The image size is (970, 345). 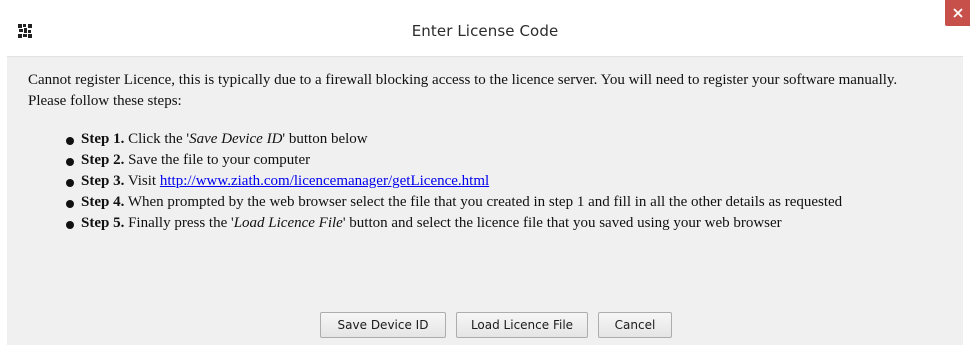 What do you see at coordinates (179, 223) in the screenshot?
I see `step-text: Finally press the '` at bounding box center [179, 223].